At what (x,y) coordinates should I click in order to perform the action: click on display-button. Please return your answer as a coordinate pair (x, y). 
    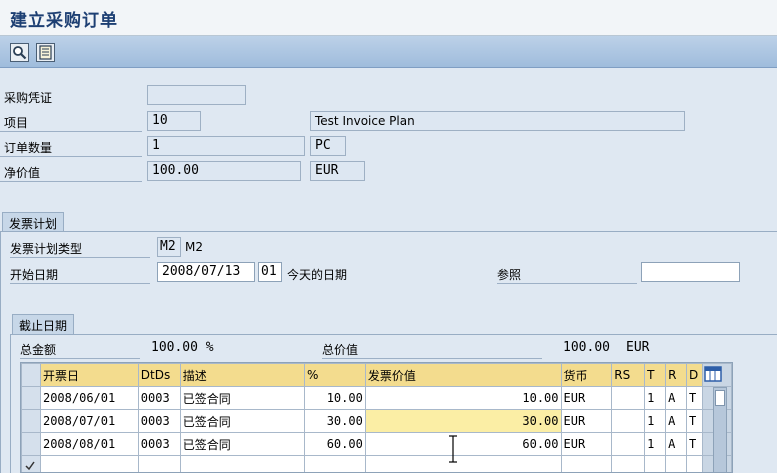
    Looking at the image, I should click on (19, 52).